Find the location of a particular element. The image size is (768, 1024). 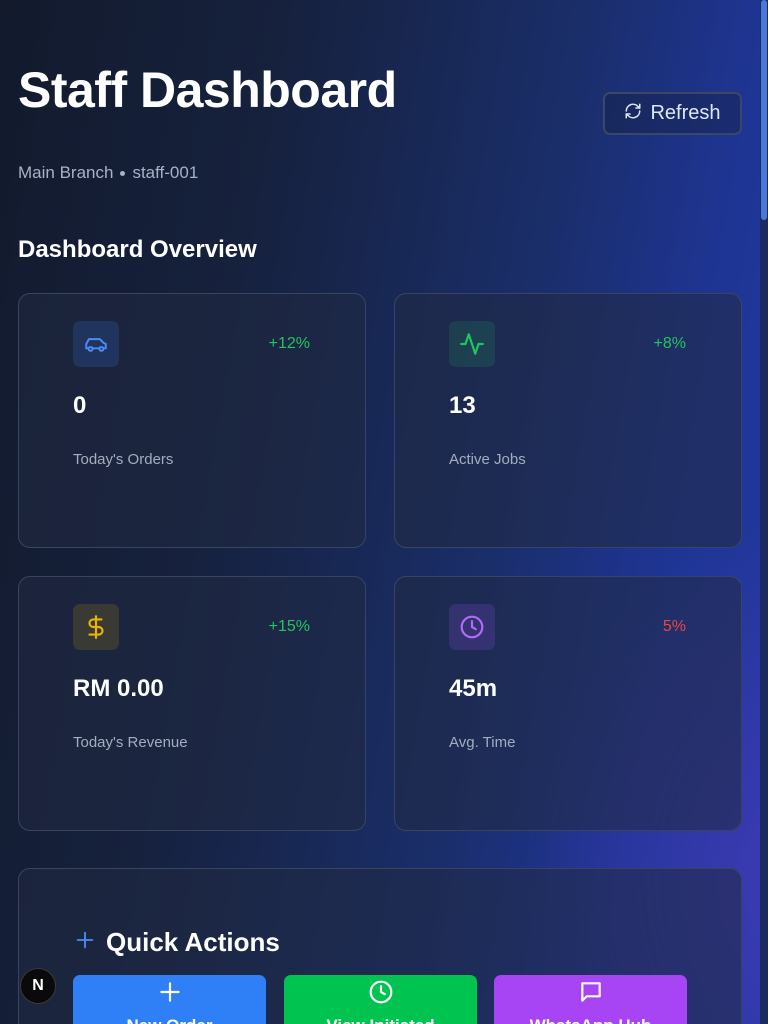

stat-value: 45m is located at coordinates (473, 688).